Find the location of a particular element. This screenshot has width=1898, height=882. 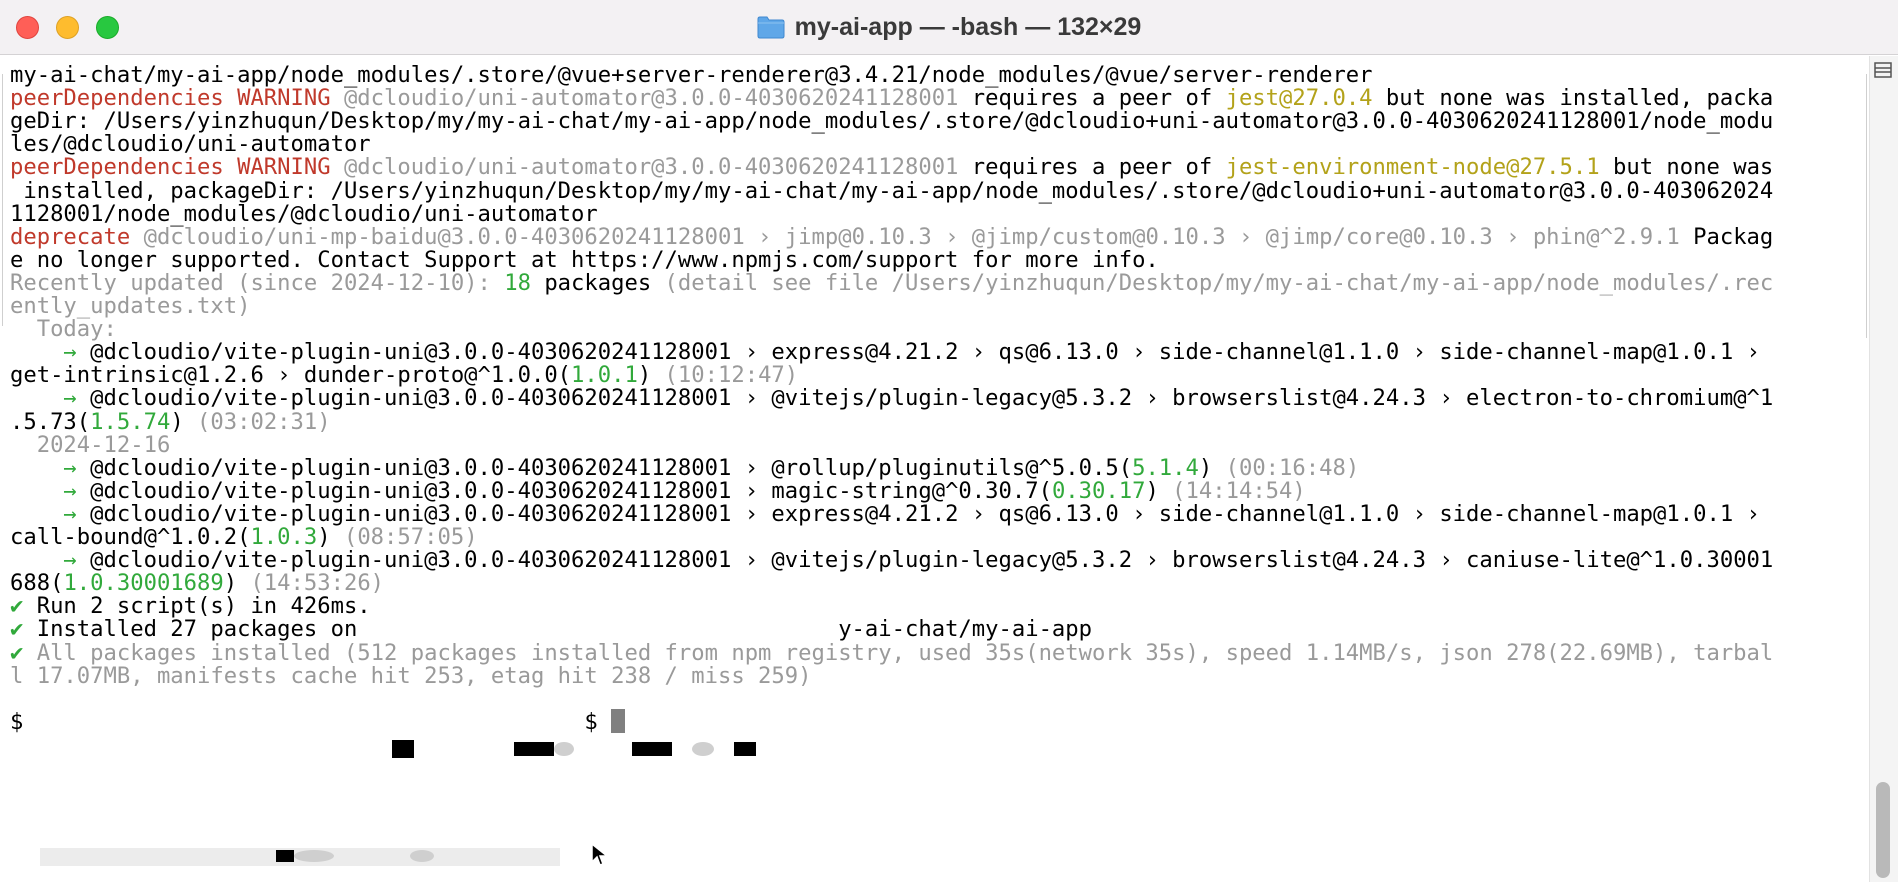

terminal-text-segment: $ $ is located at coordinates (311, 721).